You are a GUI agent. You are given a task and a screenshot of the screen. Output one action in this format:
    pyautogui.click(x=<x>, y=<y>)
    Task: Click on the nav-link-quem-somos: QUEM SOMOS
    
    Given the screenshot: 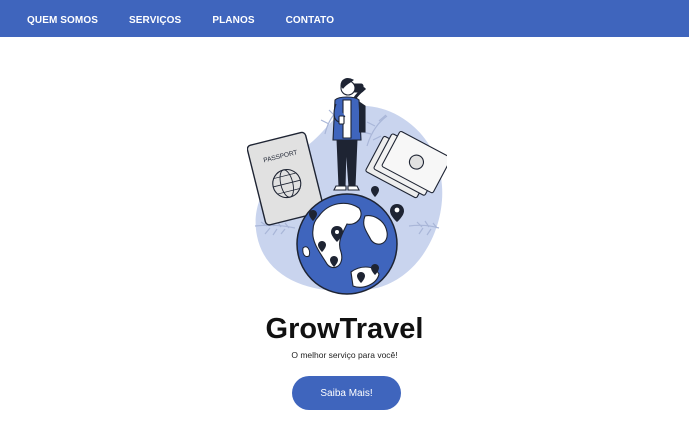 What is the action you would take?
    pyautogui.click(x=62, y=20)
    